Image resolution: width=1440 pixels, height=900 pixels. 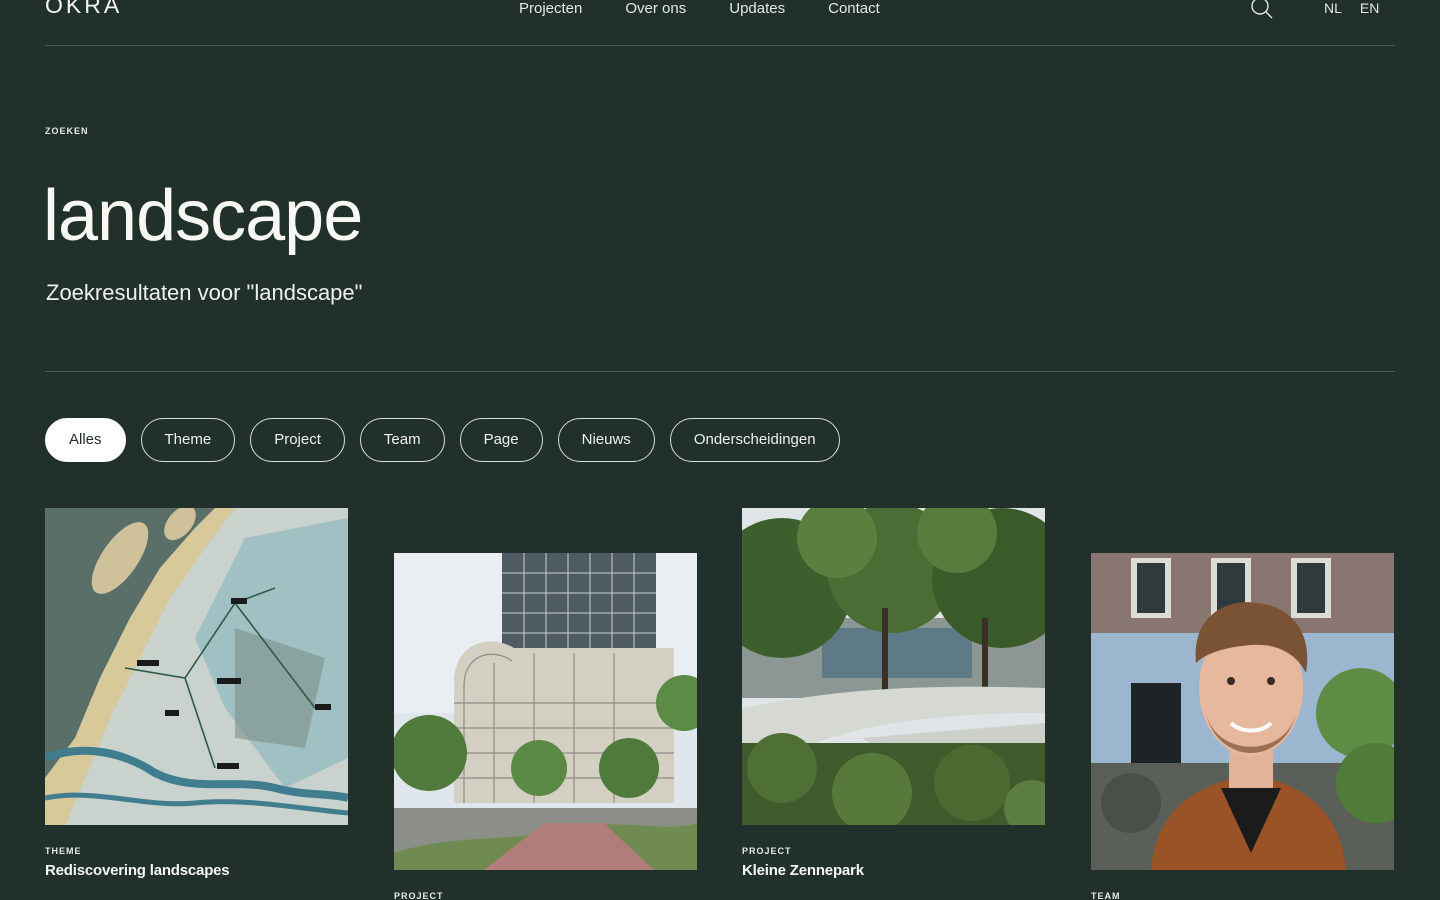 I want to click on language-switcher: NL EN, so click(x=1360, y=8).